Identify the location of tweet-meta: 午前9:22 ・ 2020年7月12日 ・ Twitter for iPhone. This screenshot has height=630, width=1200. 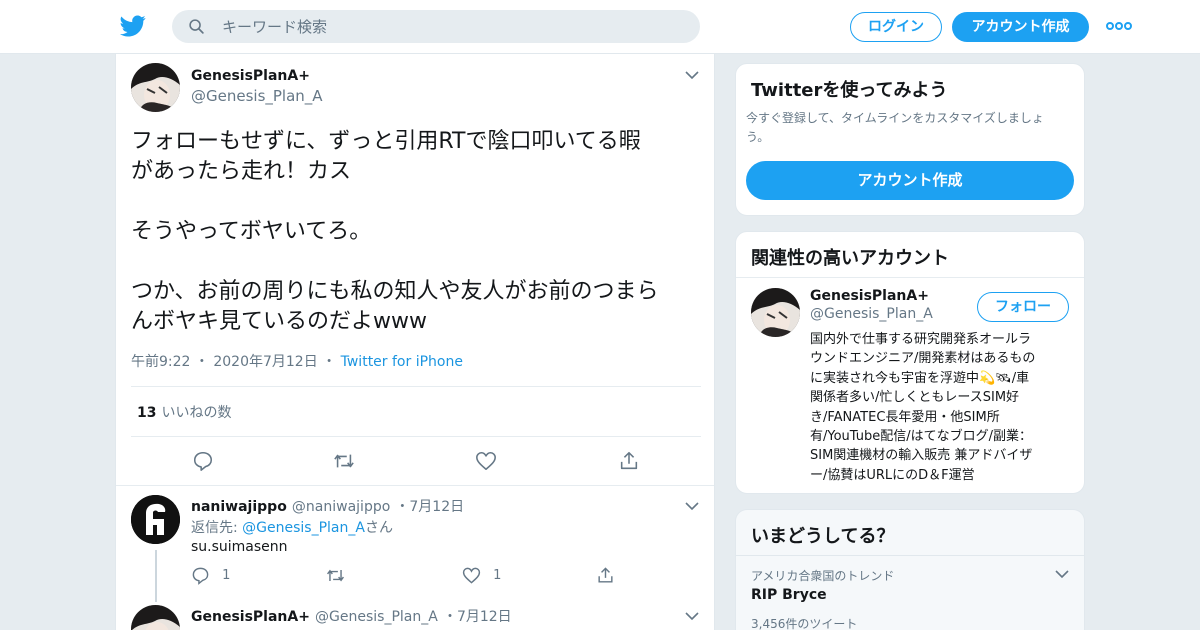
(297, 362).